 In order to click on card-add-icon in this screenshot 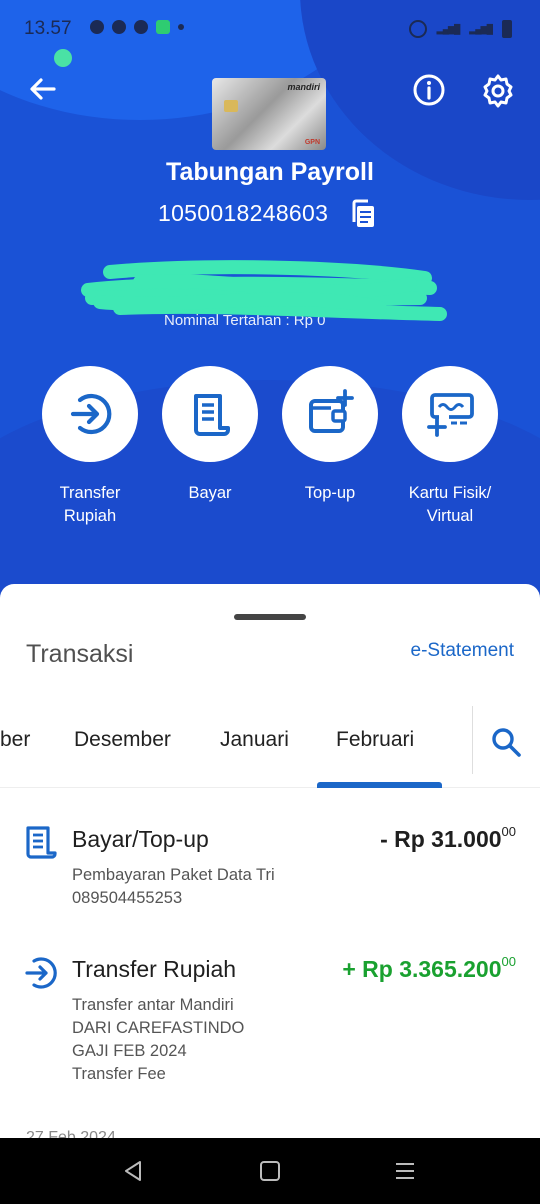, I will do `click(450, 415)`.